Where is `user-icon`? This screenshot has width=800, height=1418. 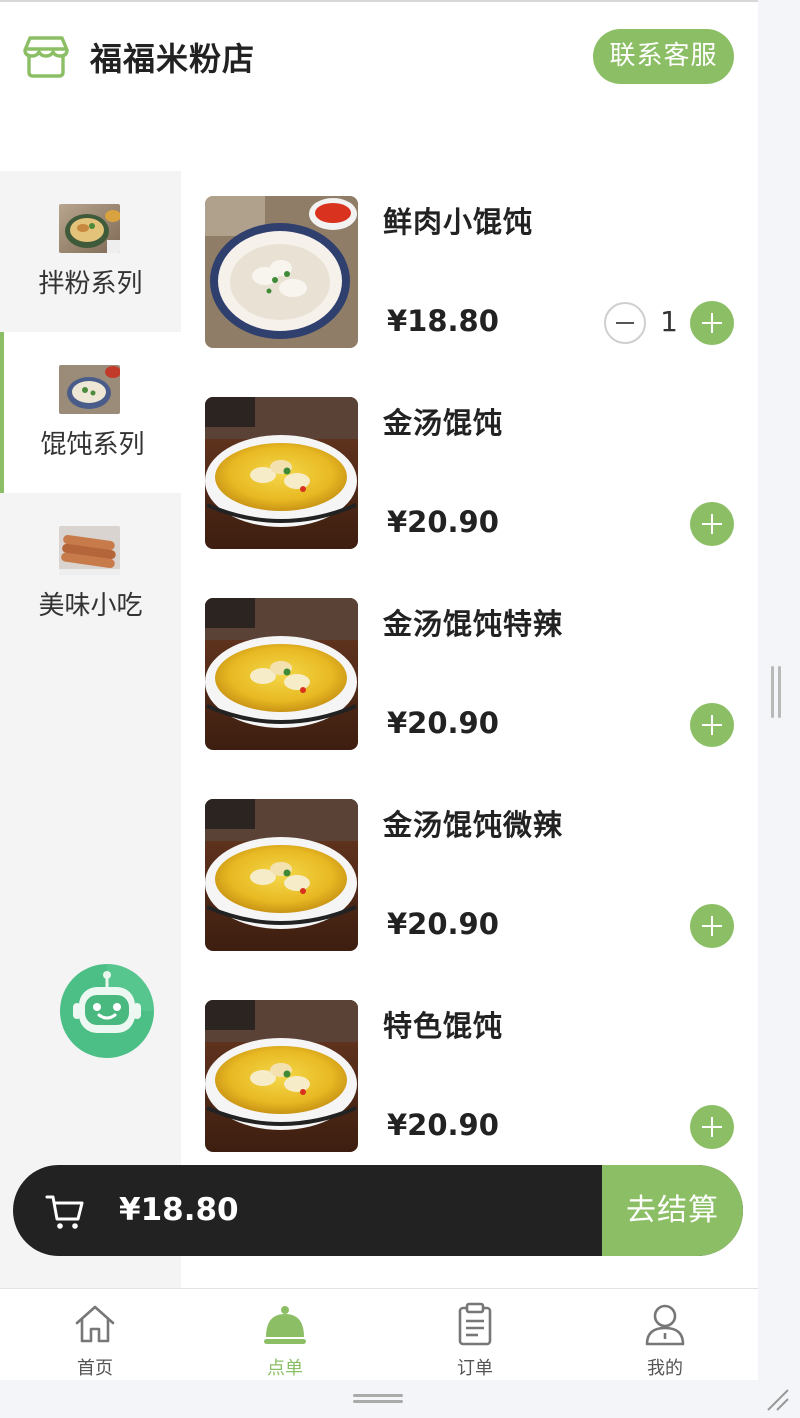 user-icon is located at coordinates (665, 1325).